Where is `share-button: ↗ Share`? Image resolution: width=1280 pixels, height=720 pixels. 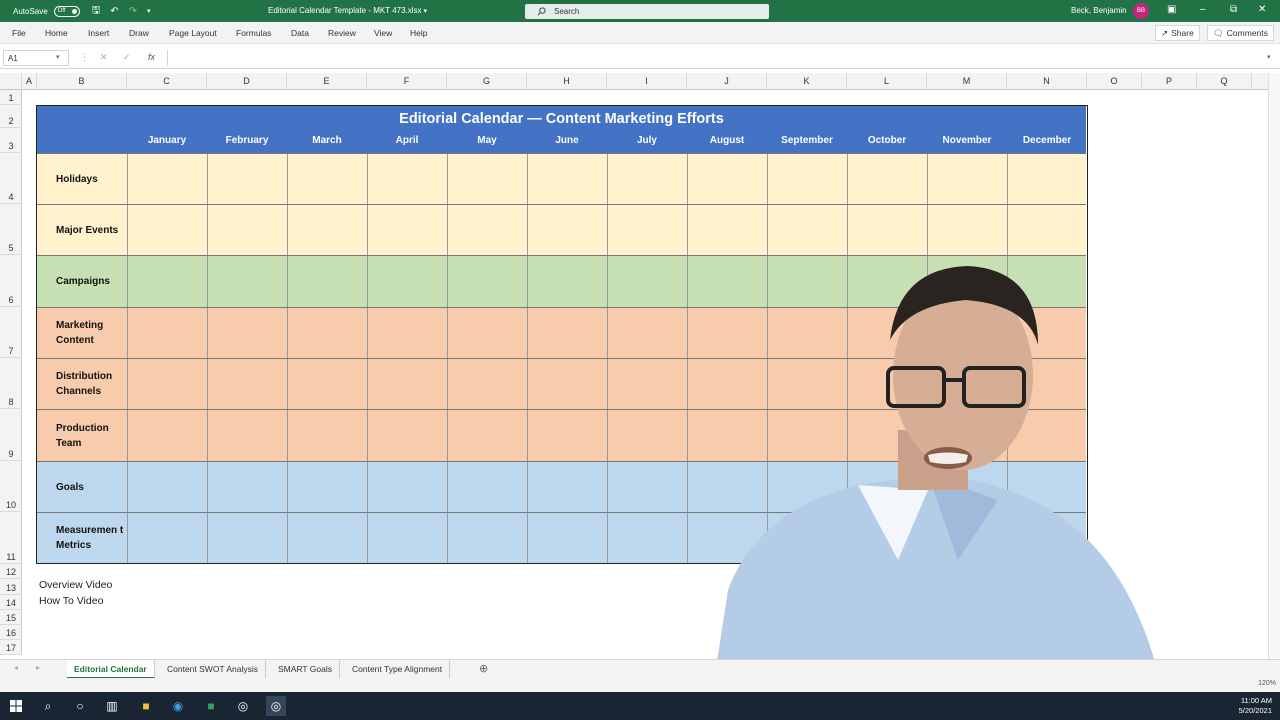 share-button: ↗ Share is located at coordinates (1177, 33).